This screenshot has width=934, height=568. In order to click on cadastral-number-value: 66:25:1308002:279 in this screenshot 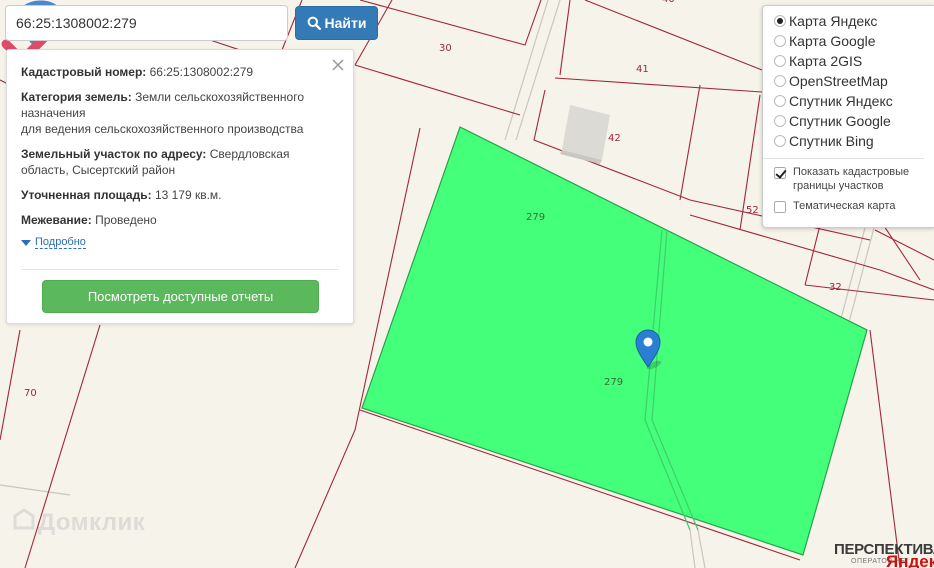, I will do `click(201, 72)`.